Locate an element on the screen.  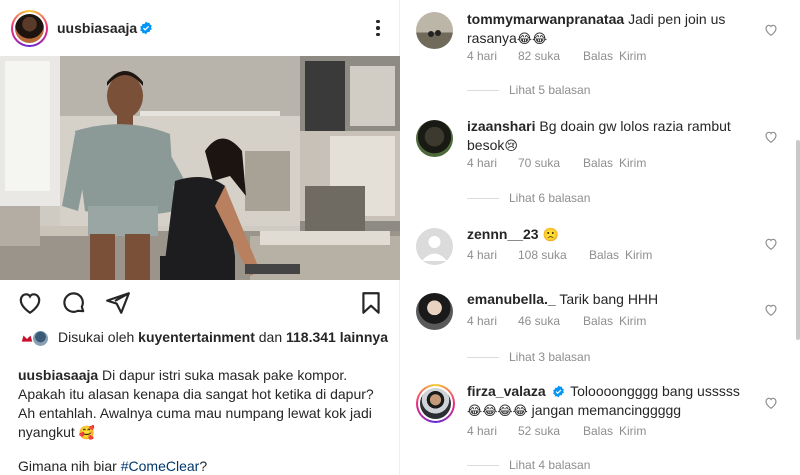
comment-meta: 4 hari 46 suka Balas Kirim is located at coordinates (556, 321).